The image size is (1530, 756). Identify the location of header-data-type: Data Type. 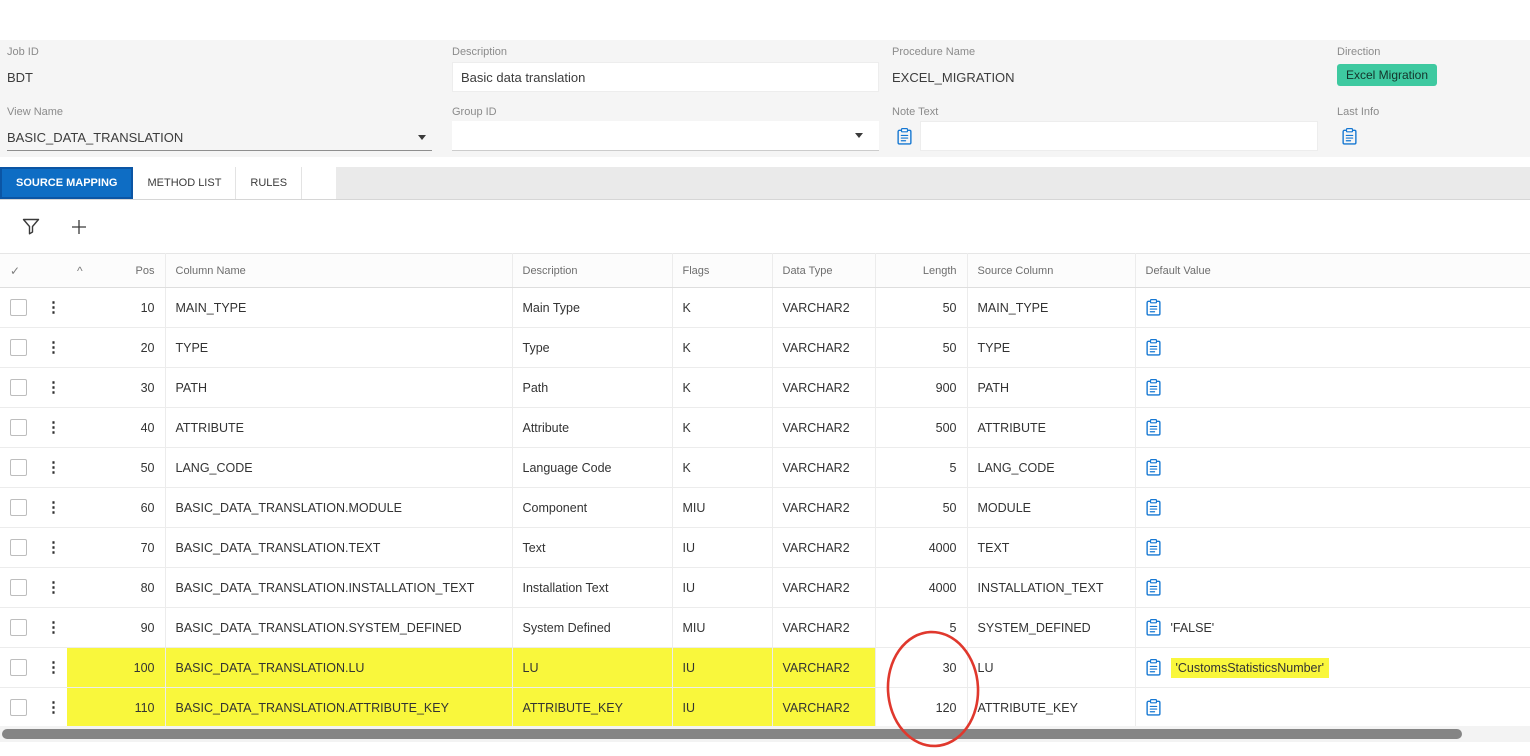
(824, 270).